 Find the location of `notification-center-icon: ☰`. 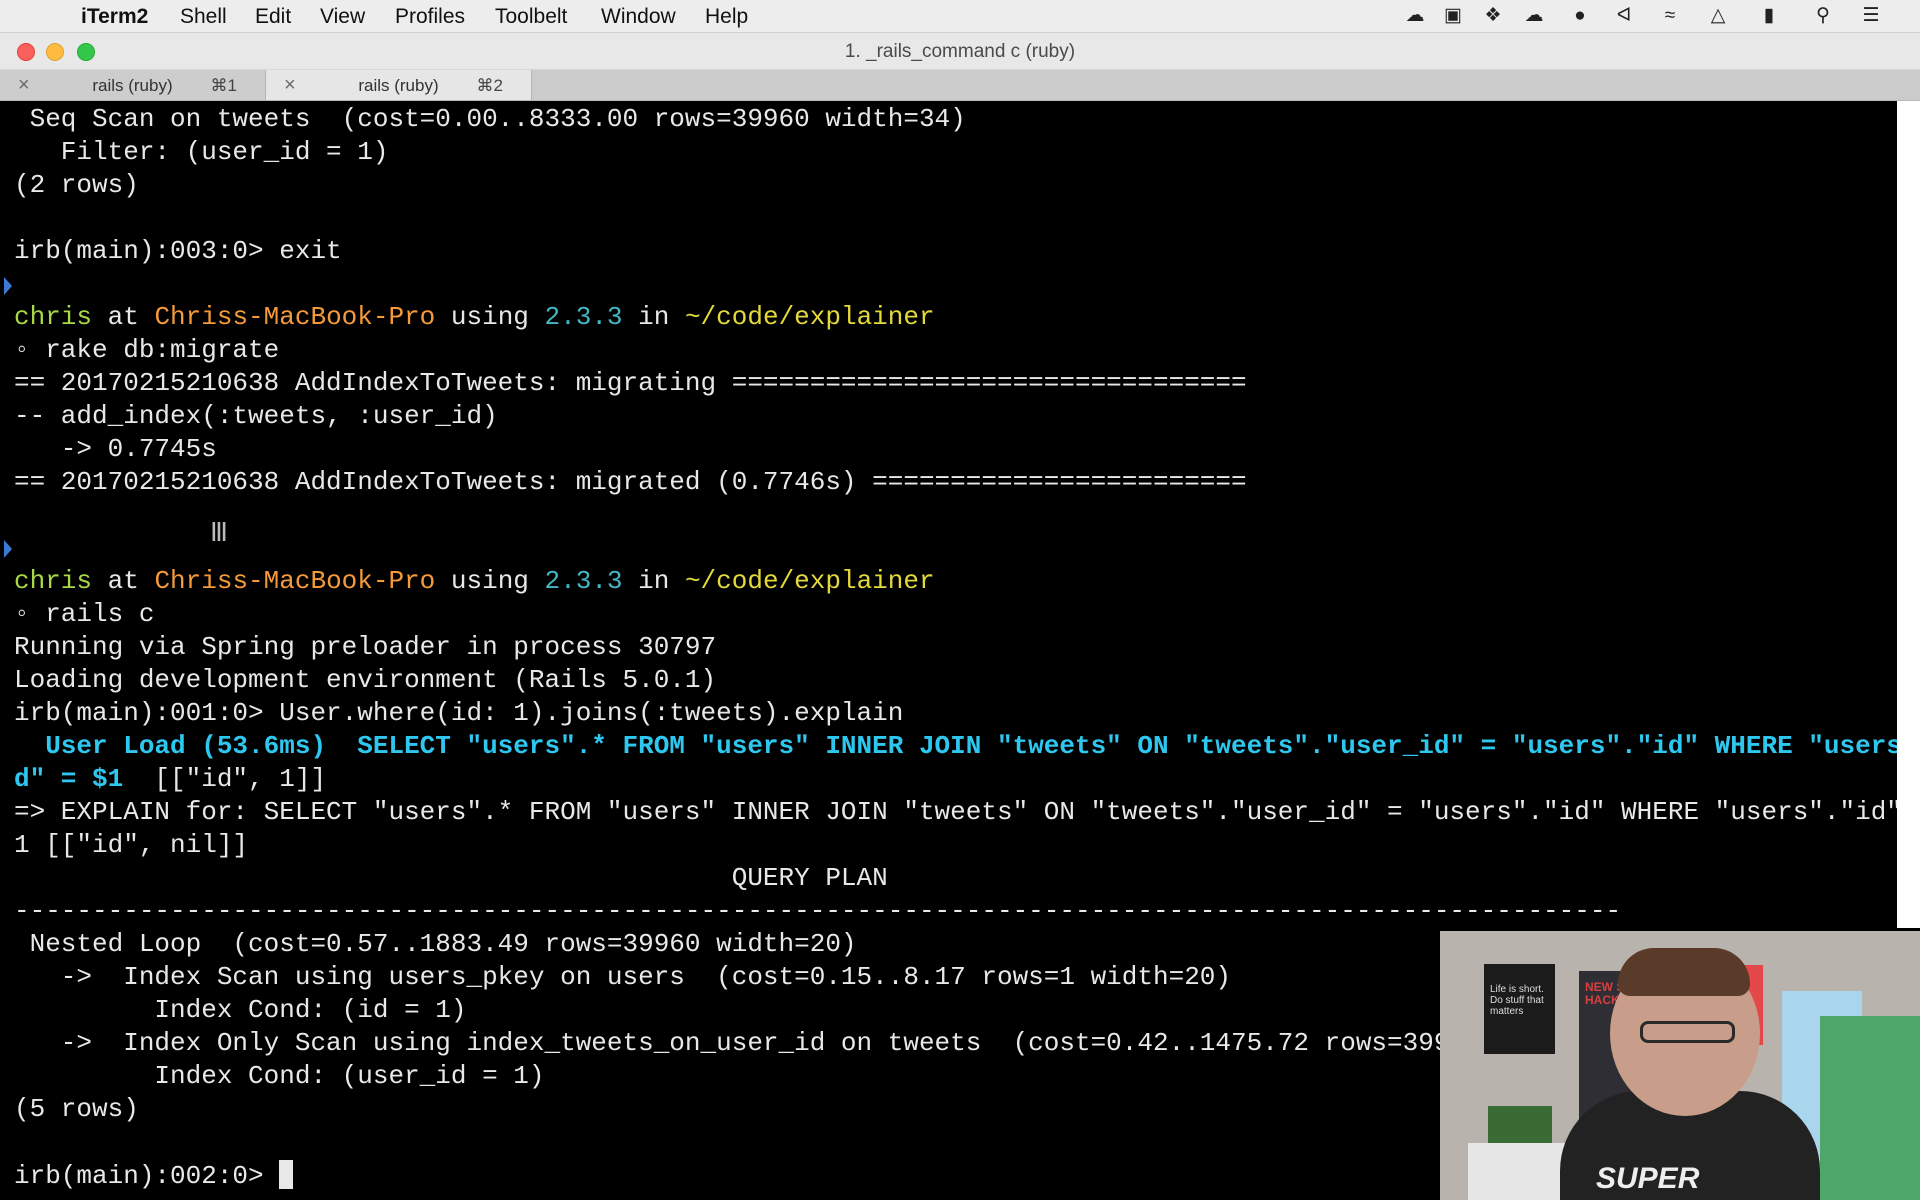

notification-center-icon: ☰ is located at coordinates (1871, 16).